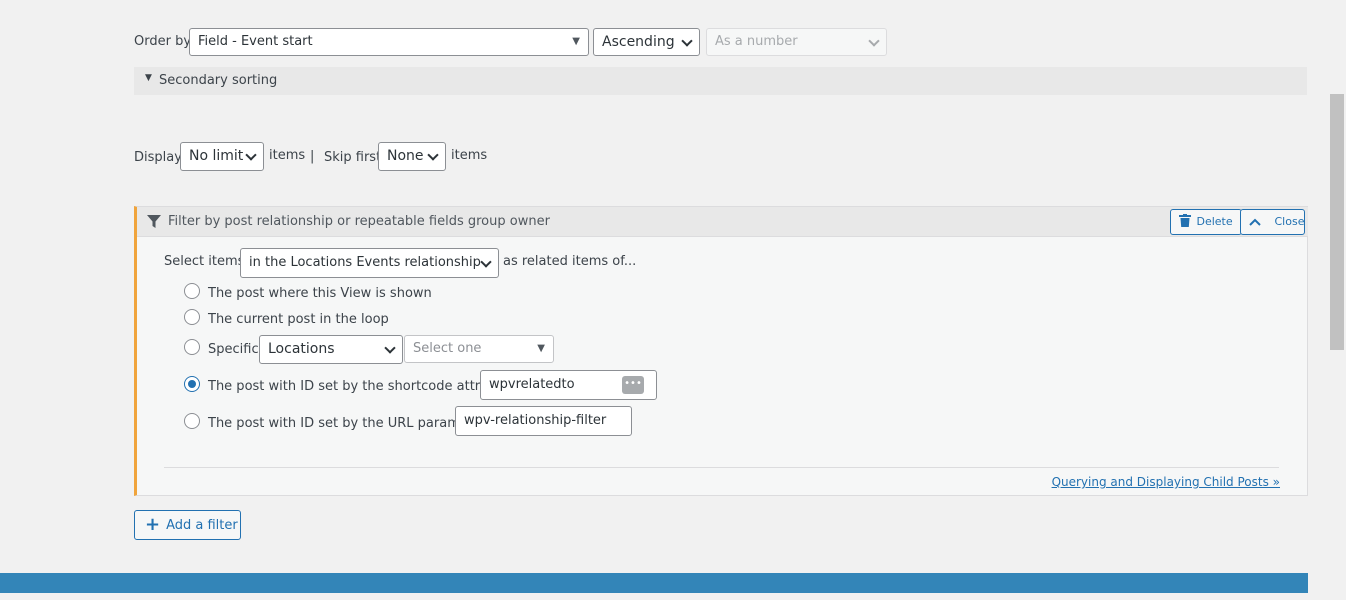 The image size is (1346, 600). I want to click on scrollbar-track, so click(1337, 347).